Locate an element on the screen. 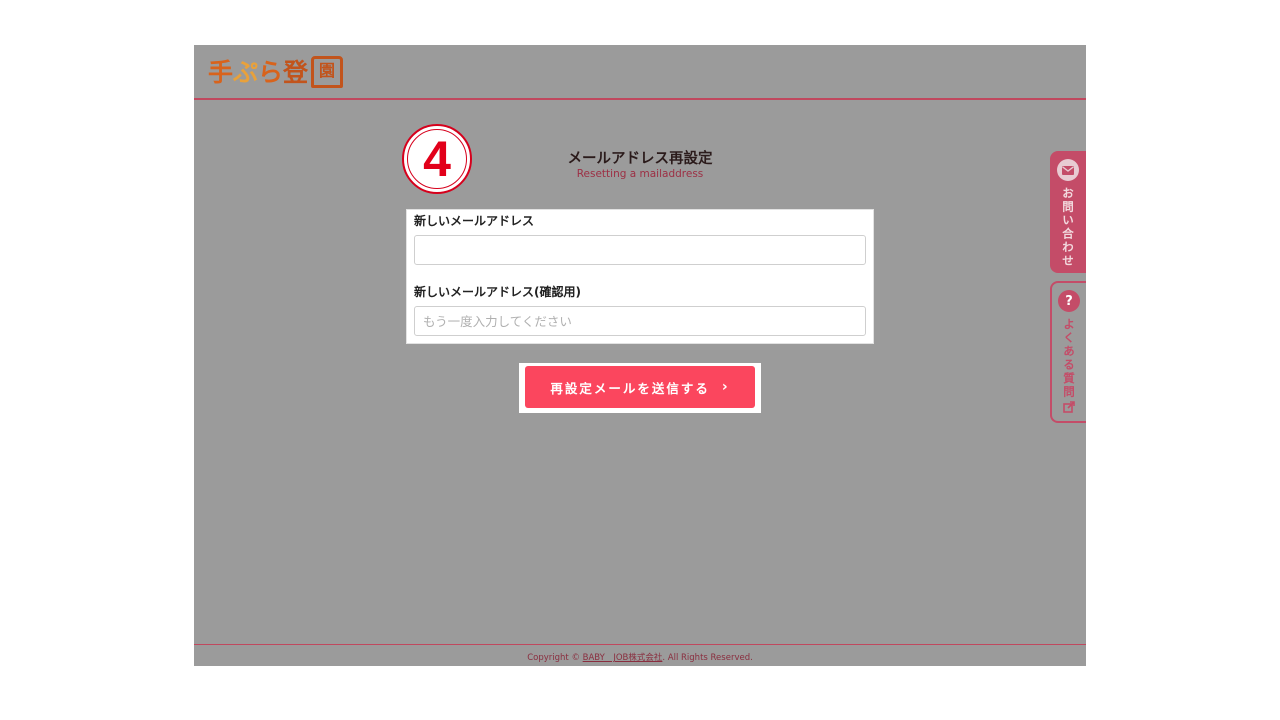 The width and height of the screenshot is (1280, 720). company-link: BABY JOB株式会社 is located at coordinates (623, 658).